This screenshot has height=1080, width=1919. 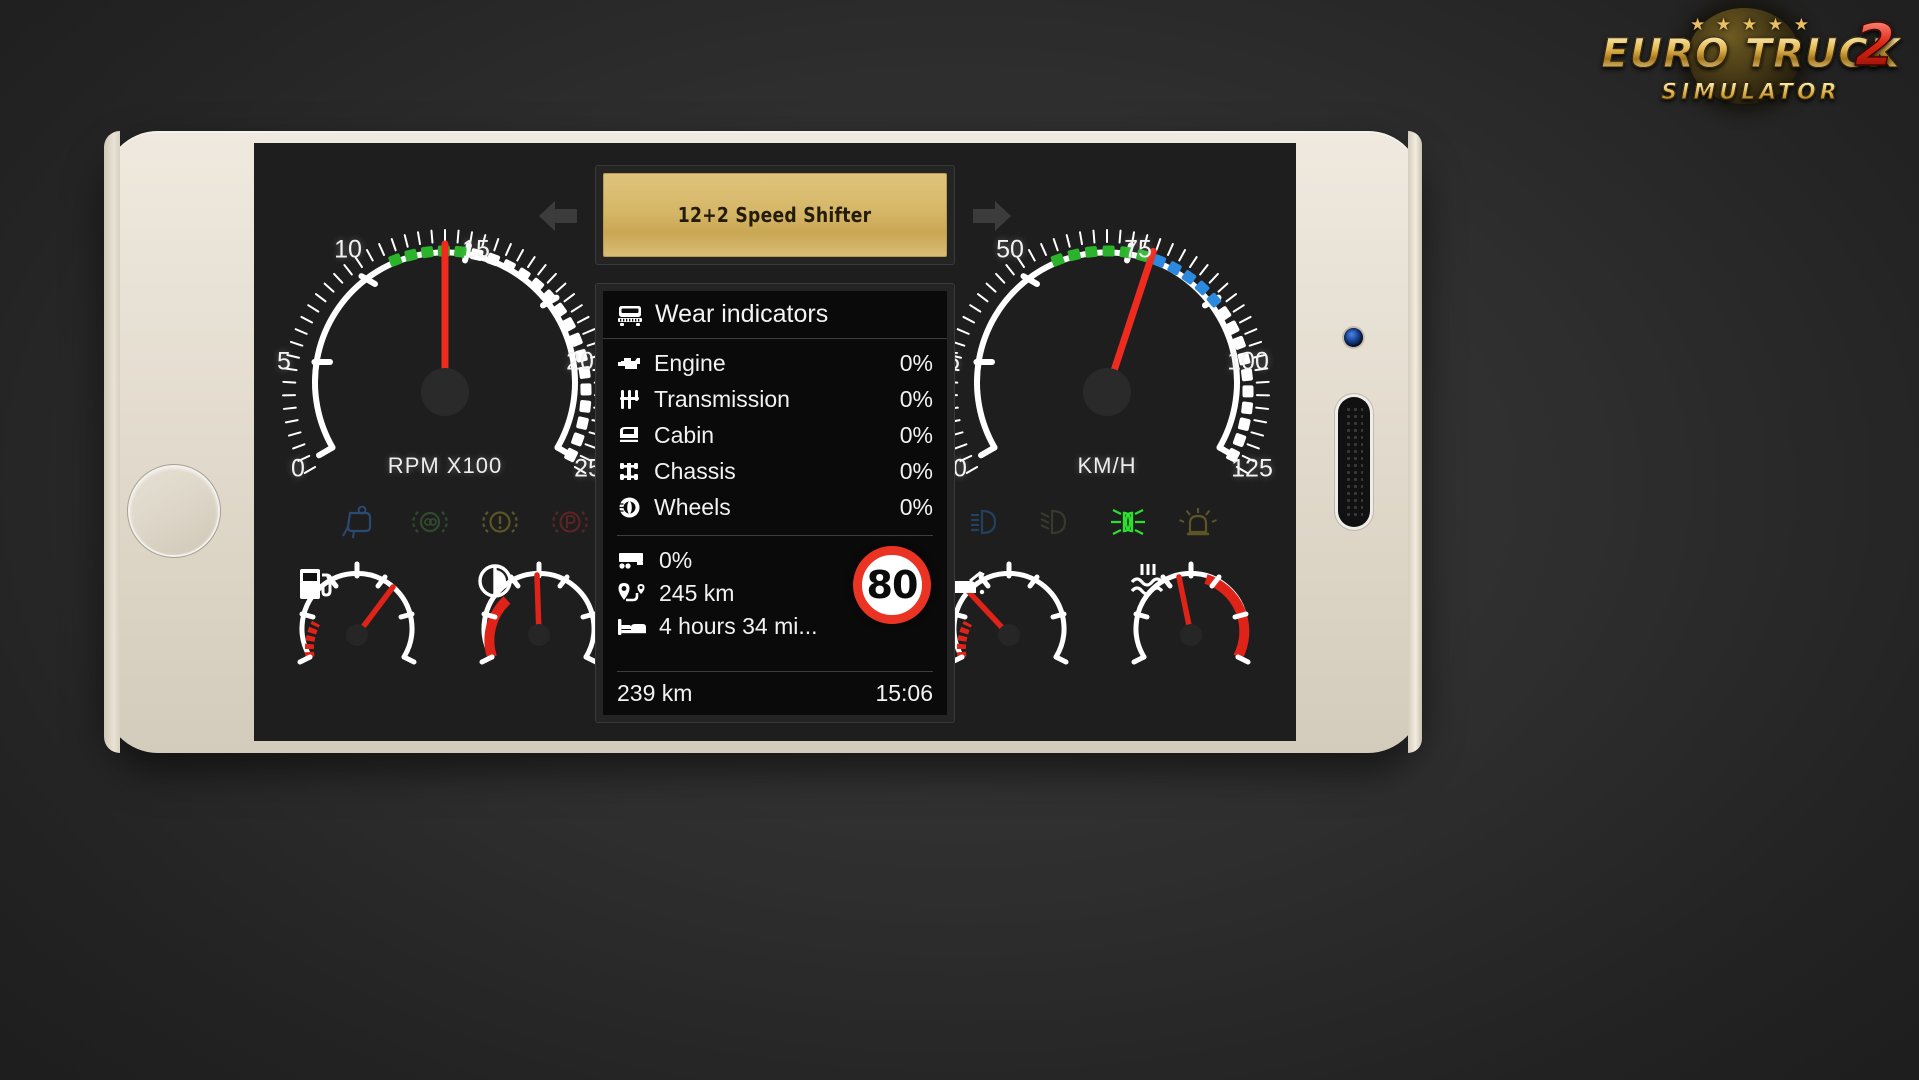 What do you see at coordinates (570, 522) in the screenshot?
I see `parking-brake-icon` at bounding box center [570, 522].